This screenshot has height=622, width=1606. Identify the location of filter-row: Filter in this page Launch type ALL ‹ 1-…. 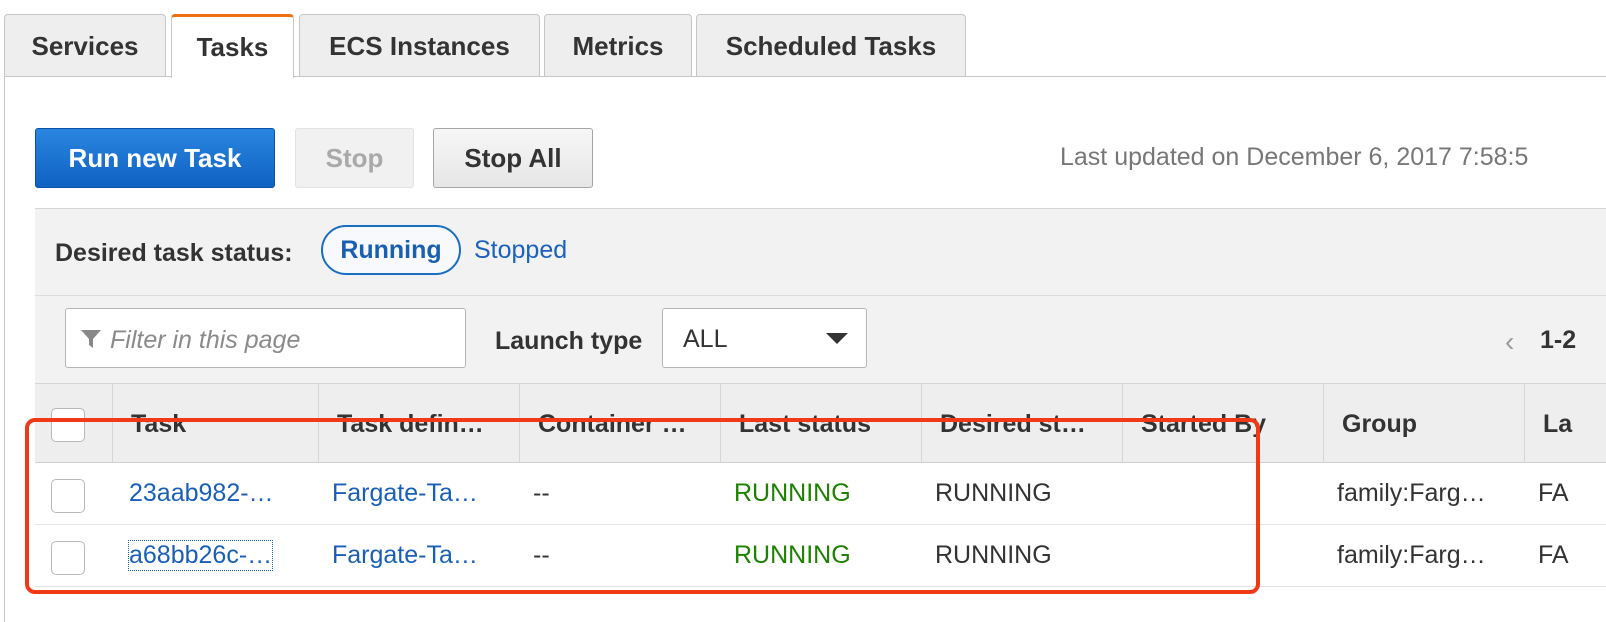
(820, 340).